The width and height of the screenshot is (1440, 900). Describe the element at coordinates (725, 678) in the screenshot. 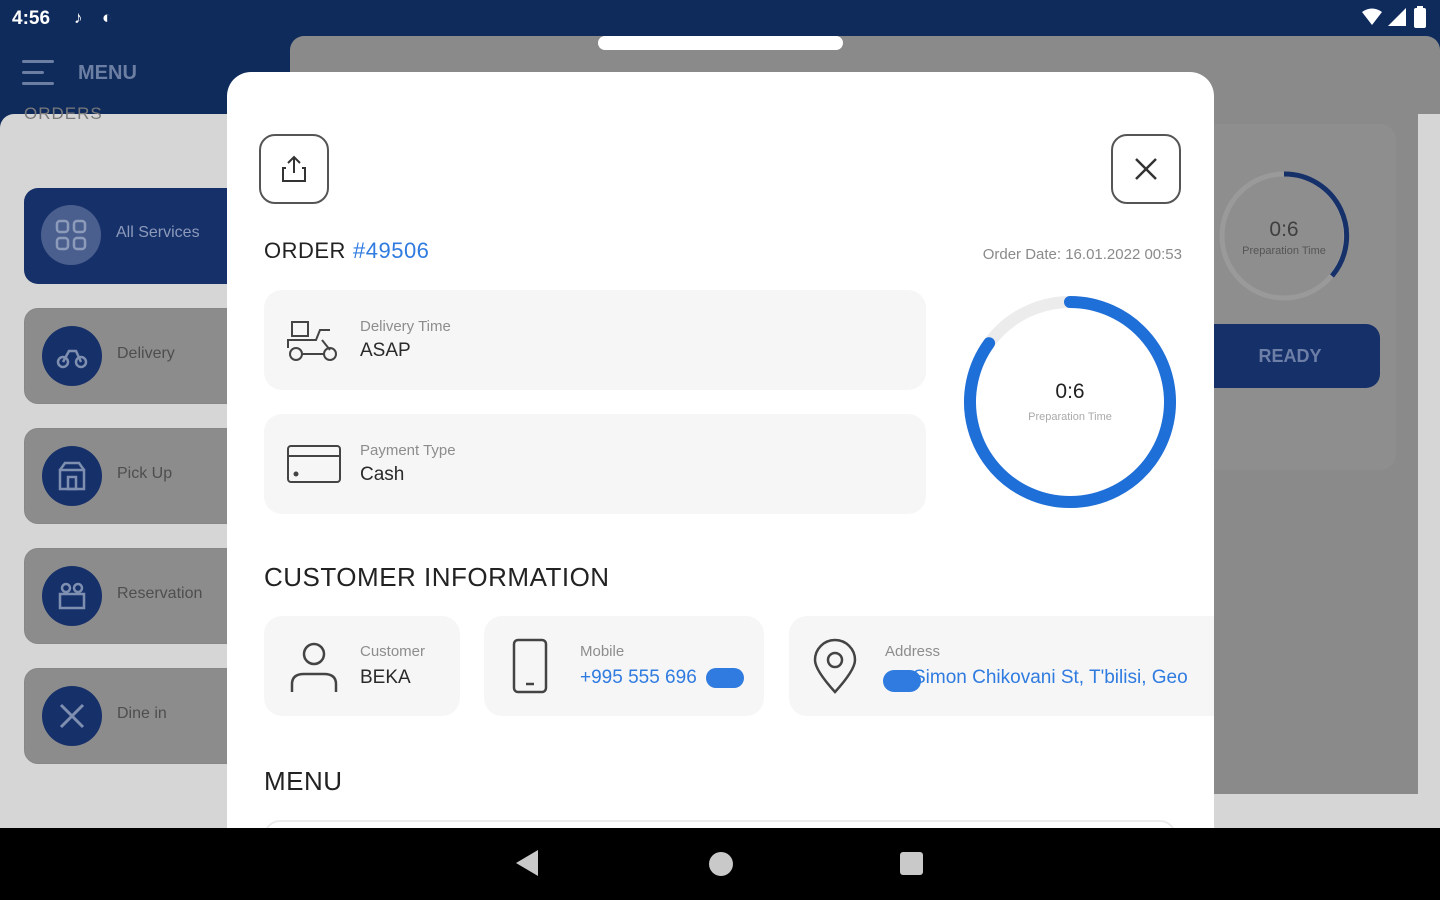

I see `redaction-mark` at that location.